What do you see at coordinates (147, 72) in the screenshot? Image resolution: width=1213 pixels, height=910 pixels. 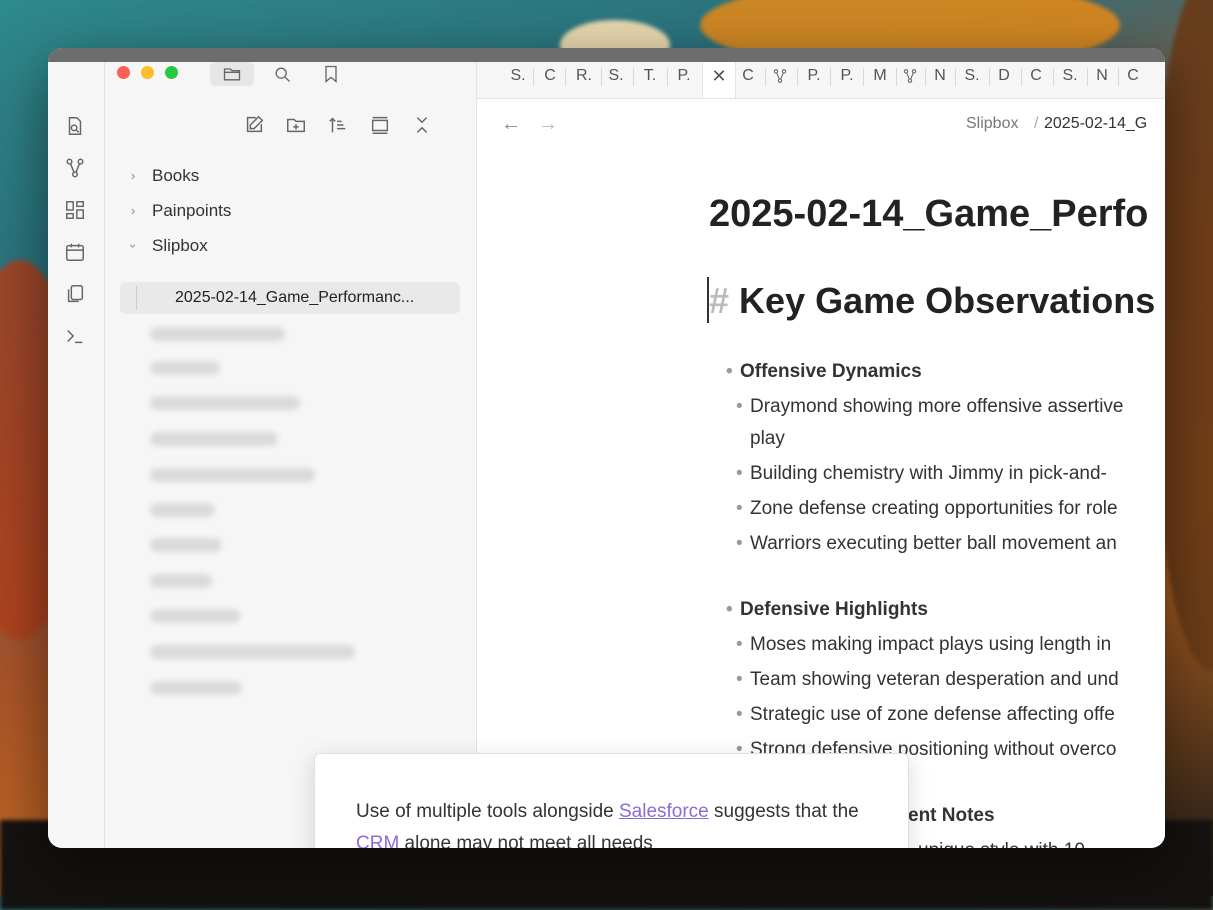 I see `minimize-window-button` at bounding box center [147, 72].